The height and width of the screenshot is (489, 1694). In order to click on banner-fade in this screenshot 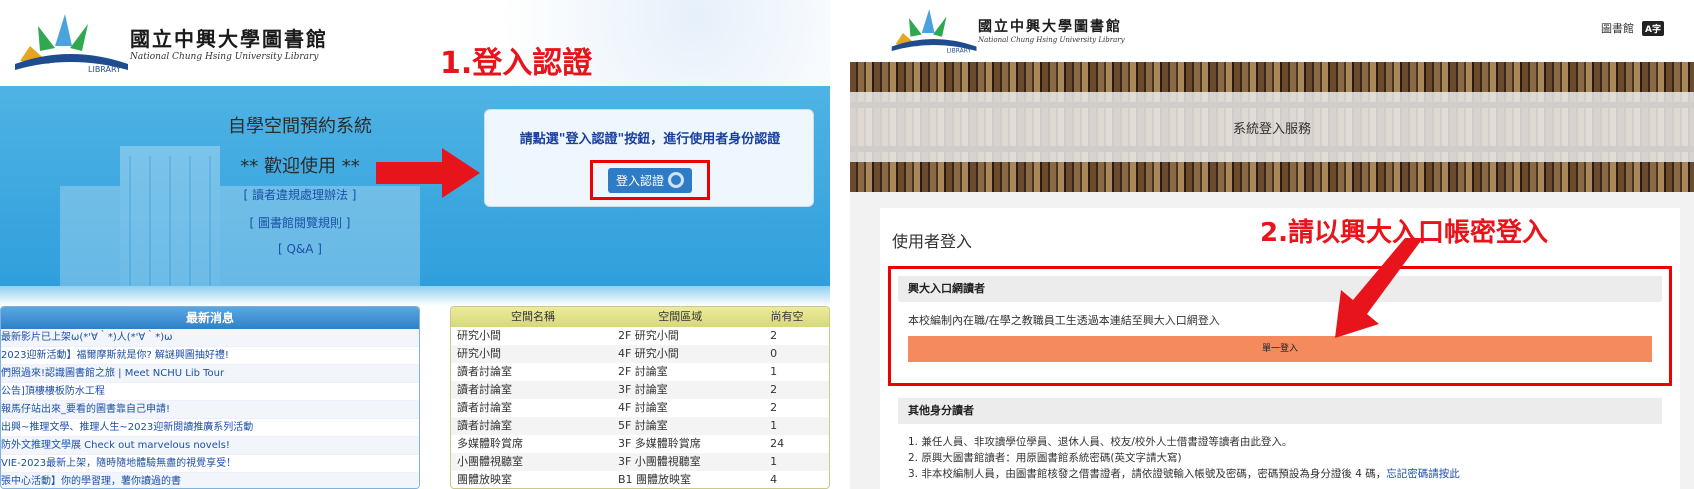, I will do `click(415, 296)`.